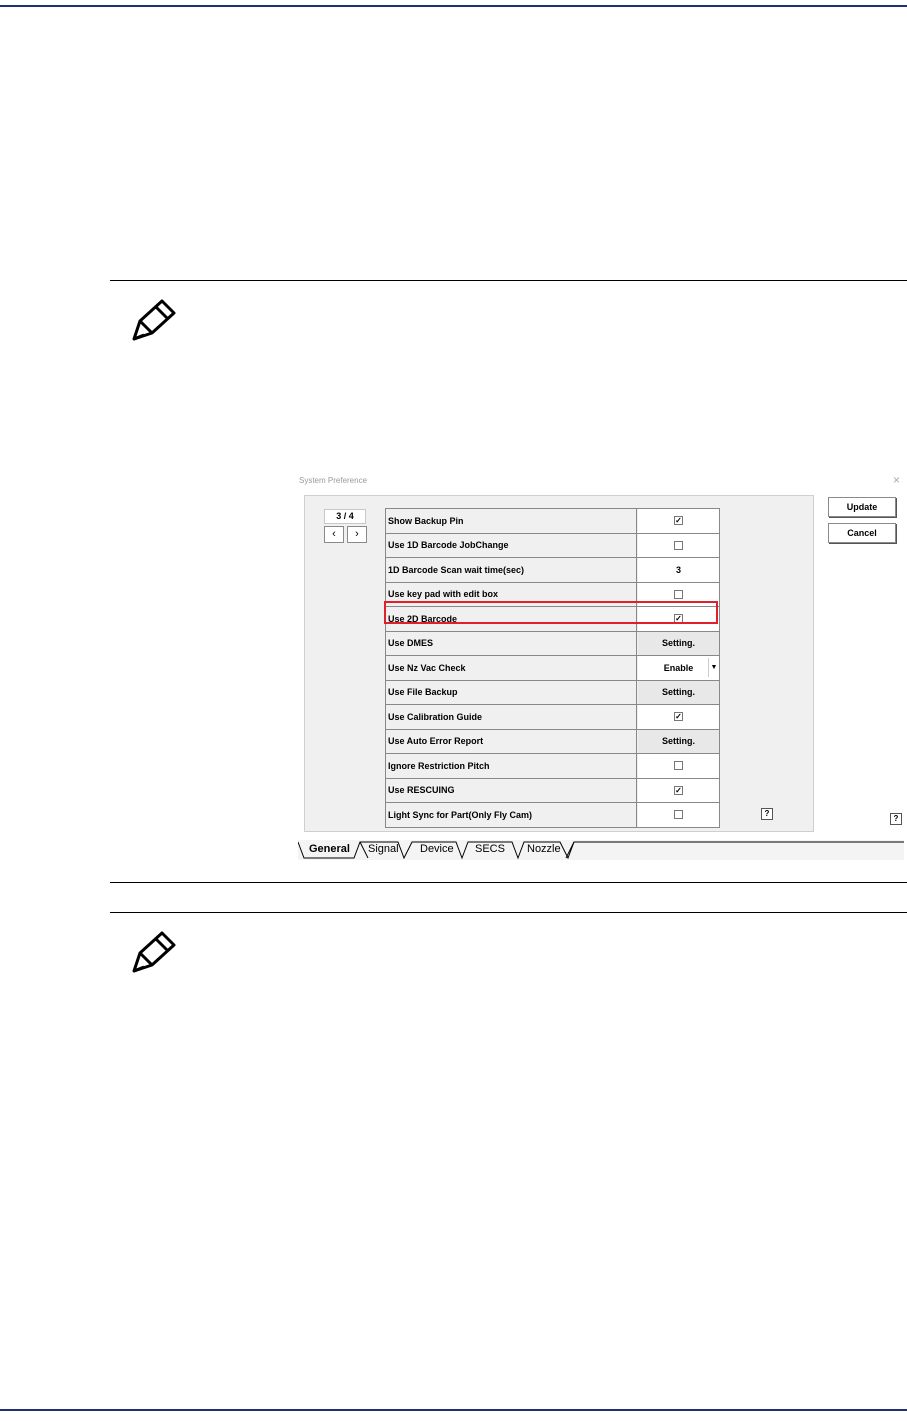 This screenshot has height=1421, width=907. Describe the element at coordinates (345, 516) in the screenshot. I see `page-indicator: 3 / 4` at that location.